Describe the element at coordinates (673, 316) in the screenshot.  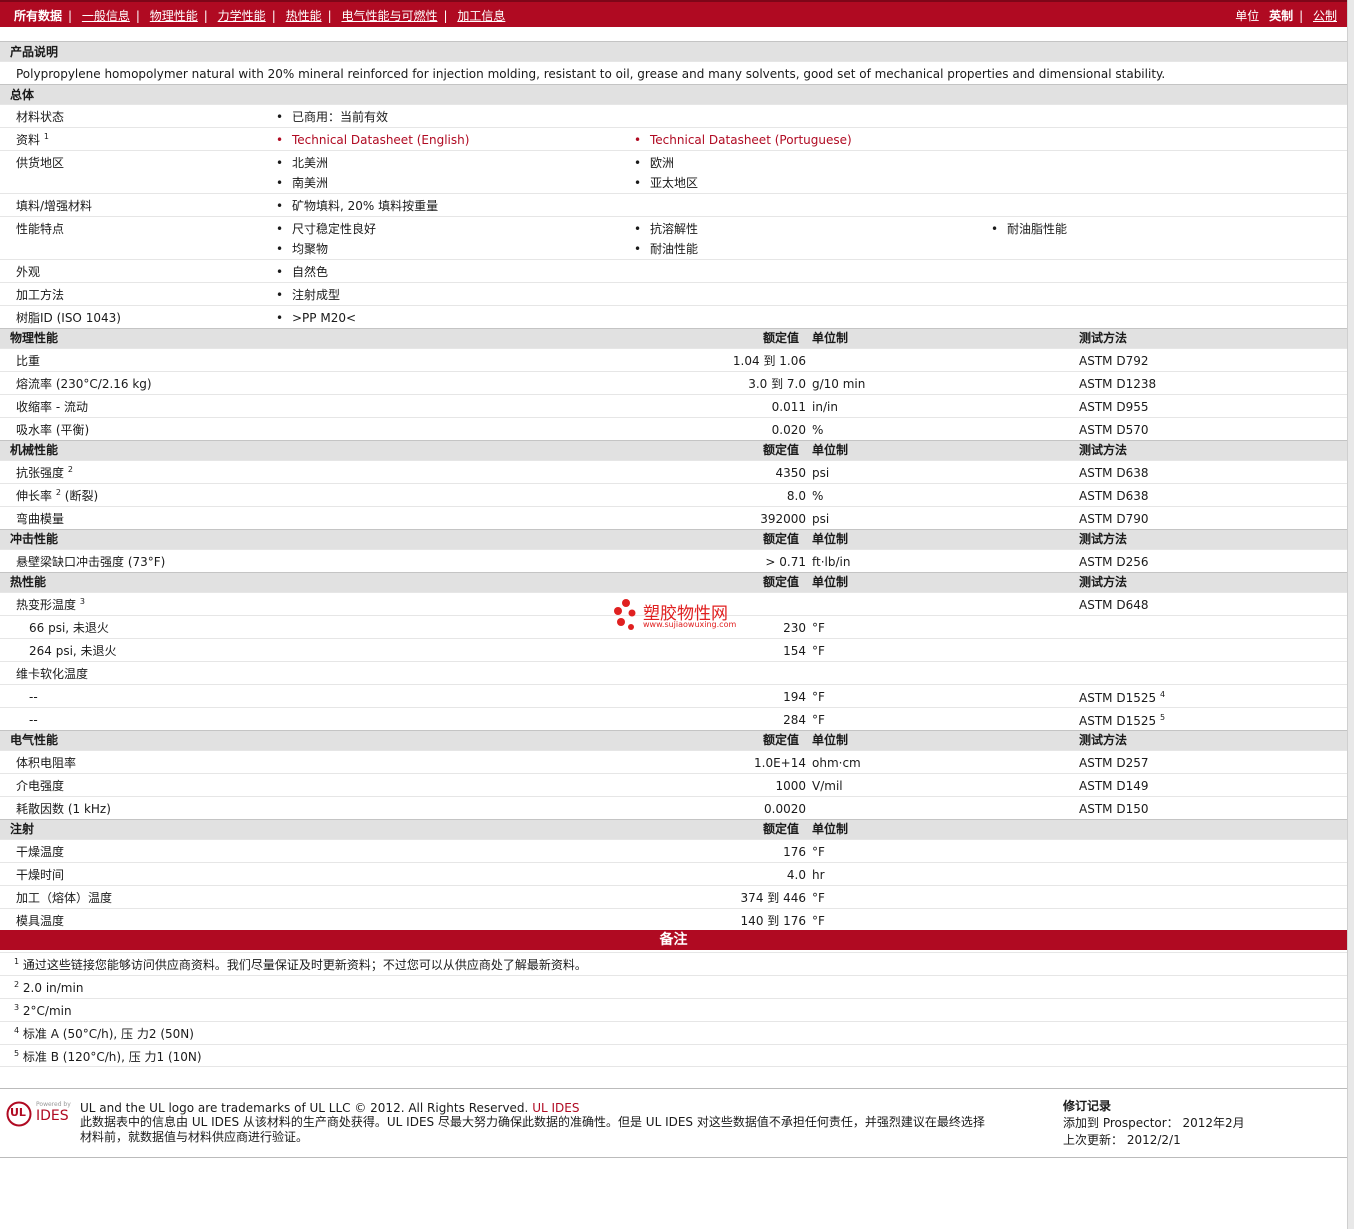
I see `general-row-resin-id: 树脂ID (ISO 1043) >PP M20<` at that location.